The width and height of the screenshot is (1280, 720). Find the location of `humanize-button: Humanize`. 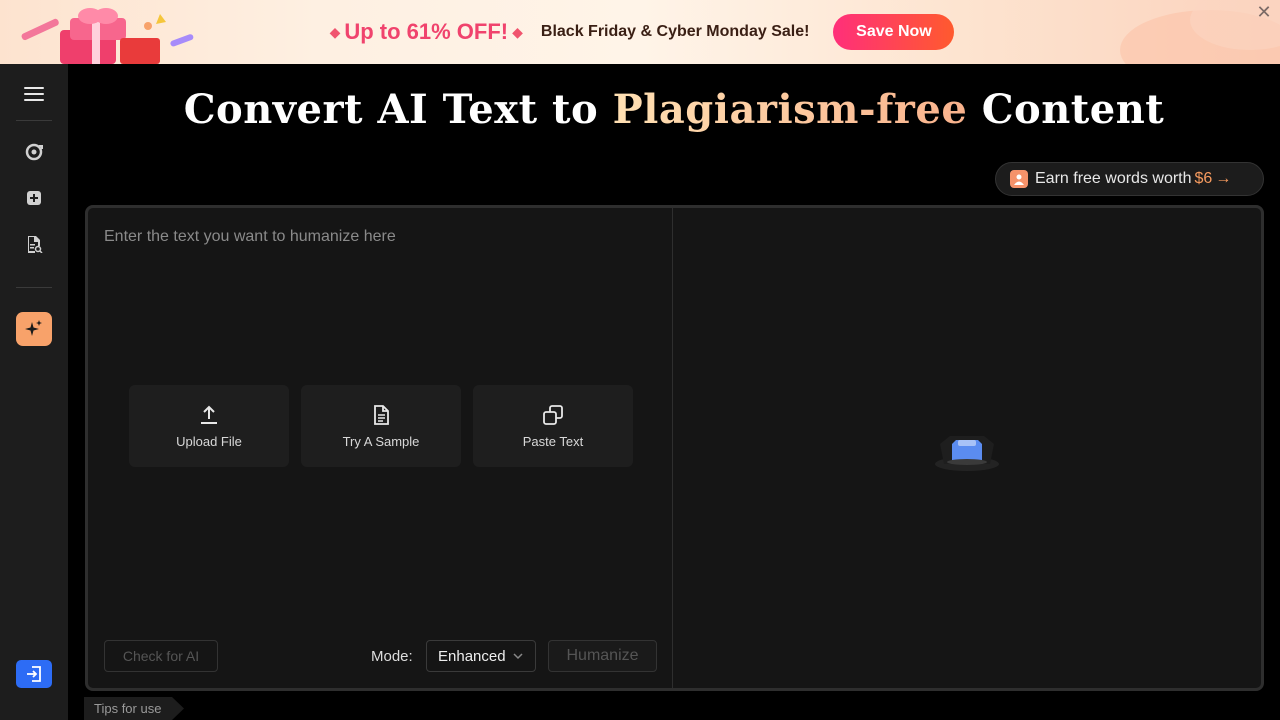

humanize-button: Humanize is located at coordinates (602, 656).